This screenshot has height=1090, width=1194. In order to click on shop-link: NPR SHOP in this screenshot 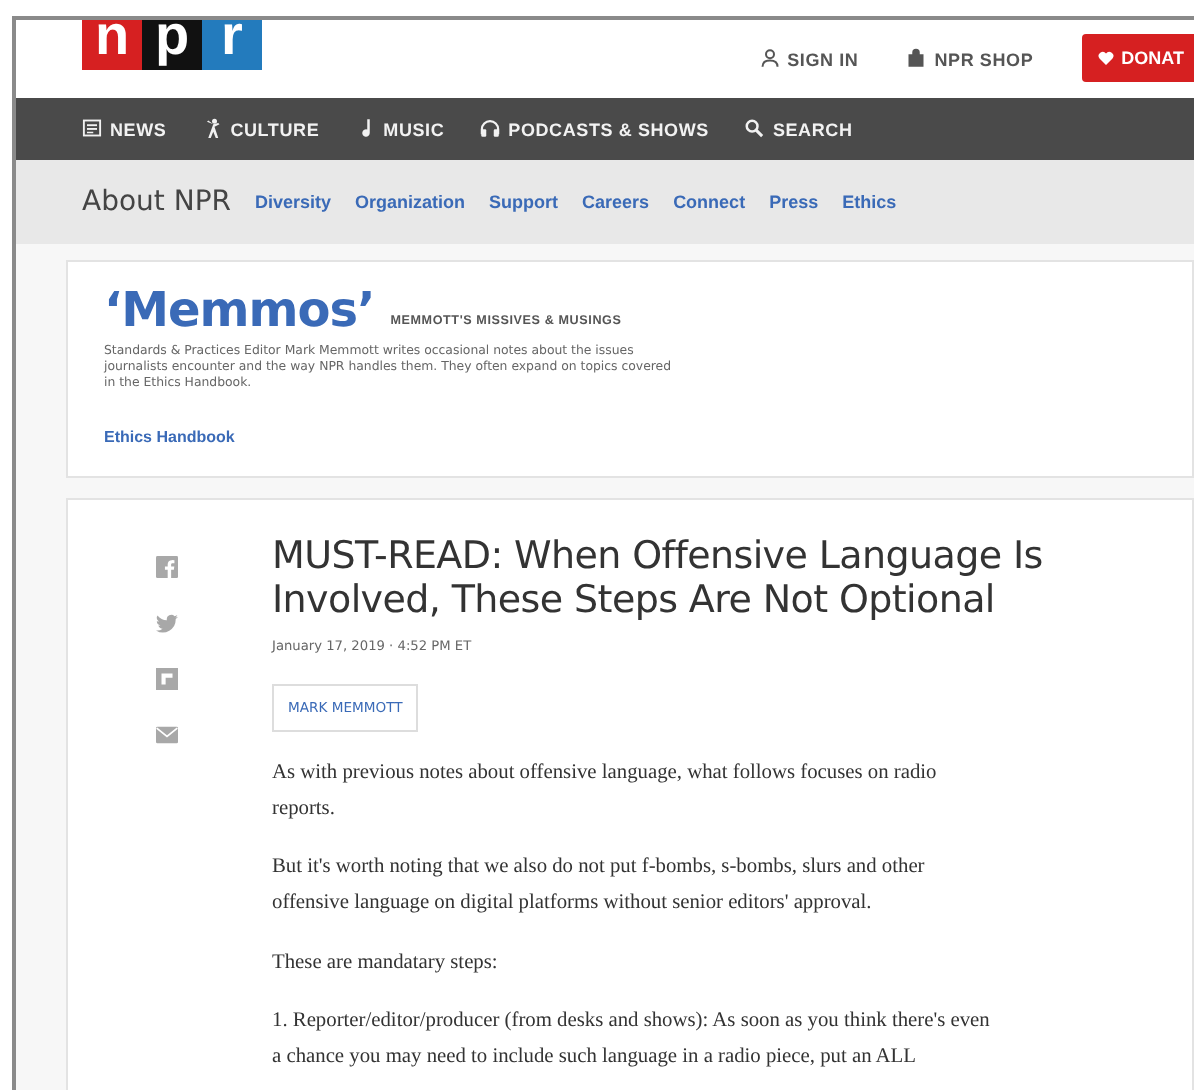, I will do `click(970, 58)`.